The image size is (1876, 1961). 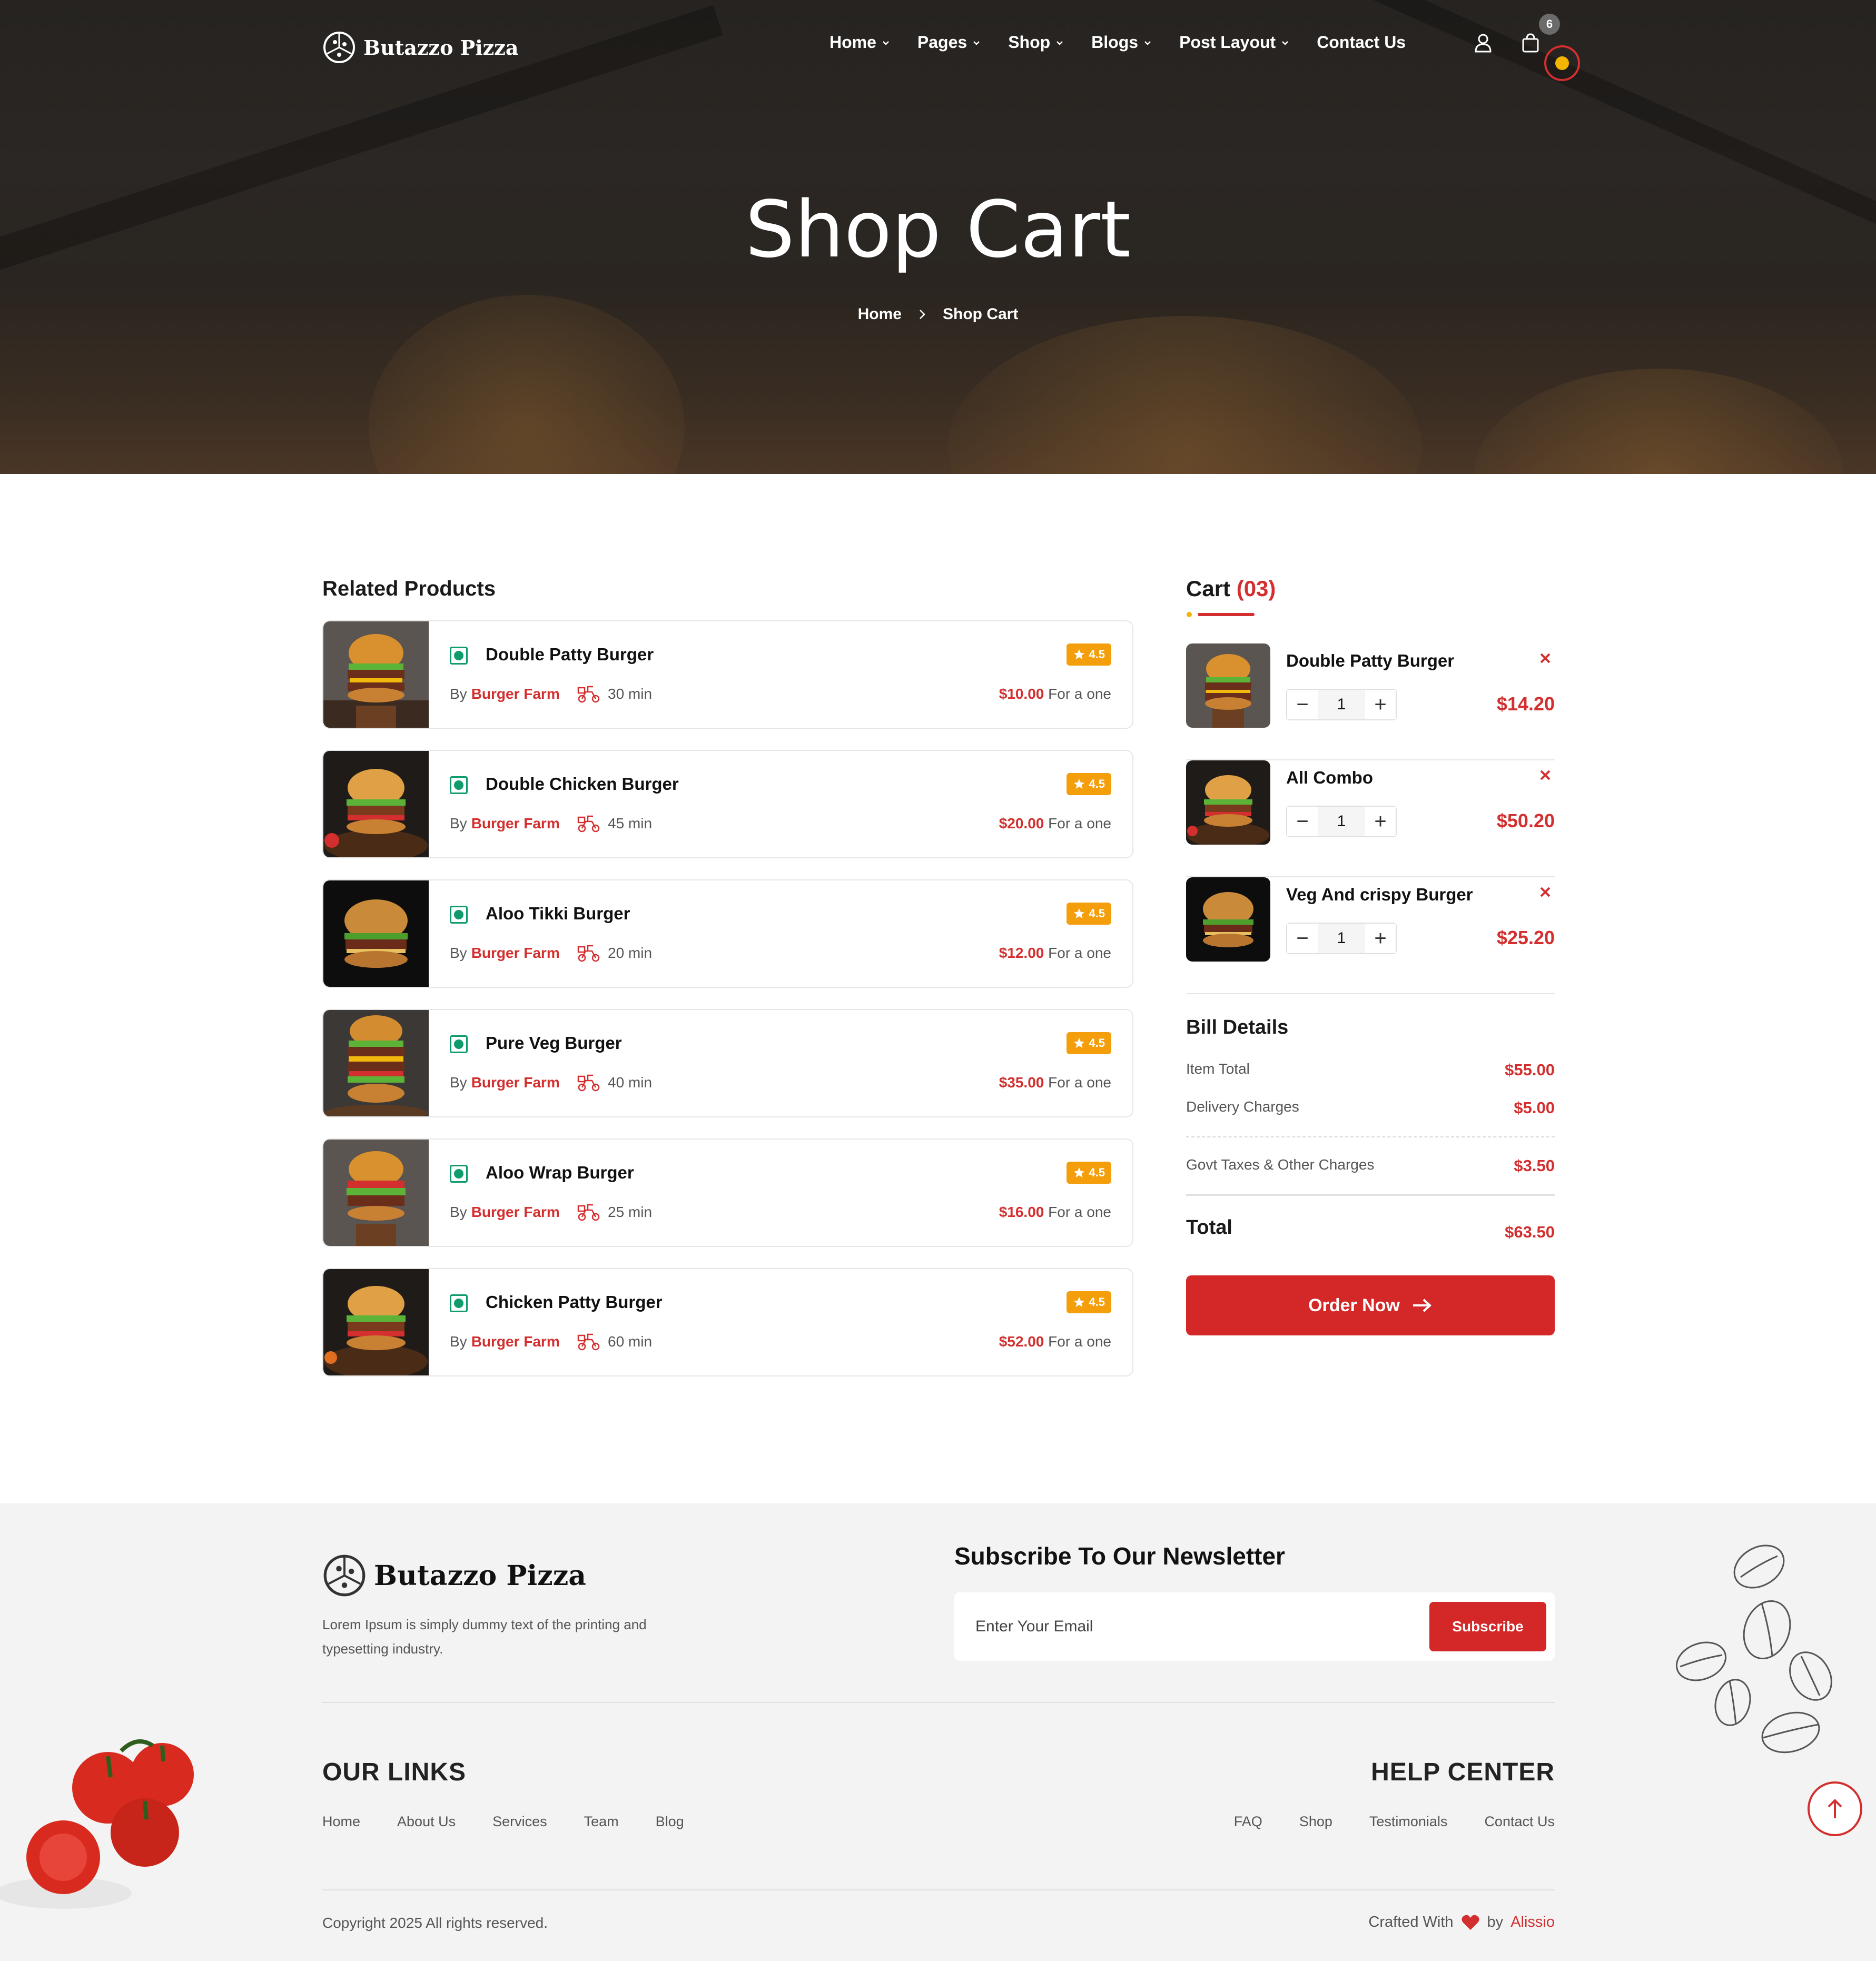 What do you see at coordinates (1483, 43) in the screenshot?
I see `user-icon` at bounding box center [1483, 43].